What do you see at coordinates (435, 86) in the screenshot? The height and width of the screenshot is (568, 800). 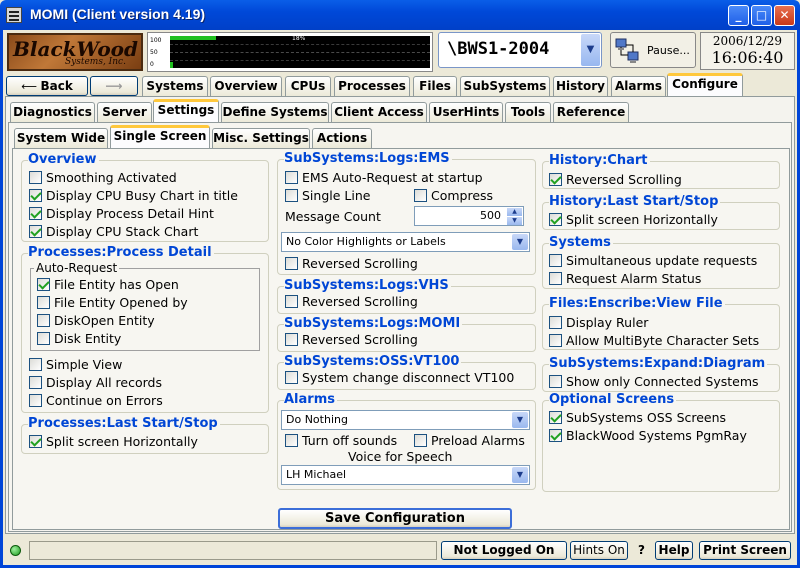 I see `tab-files: Files` at bounding box center [435, 86].